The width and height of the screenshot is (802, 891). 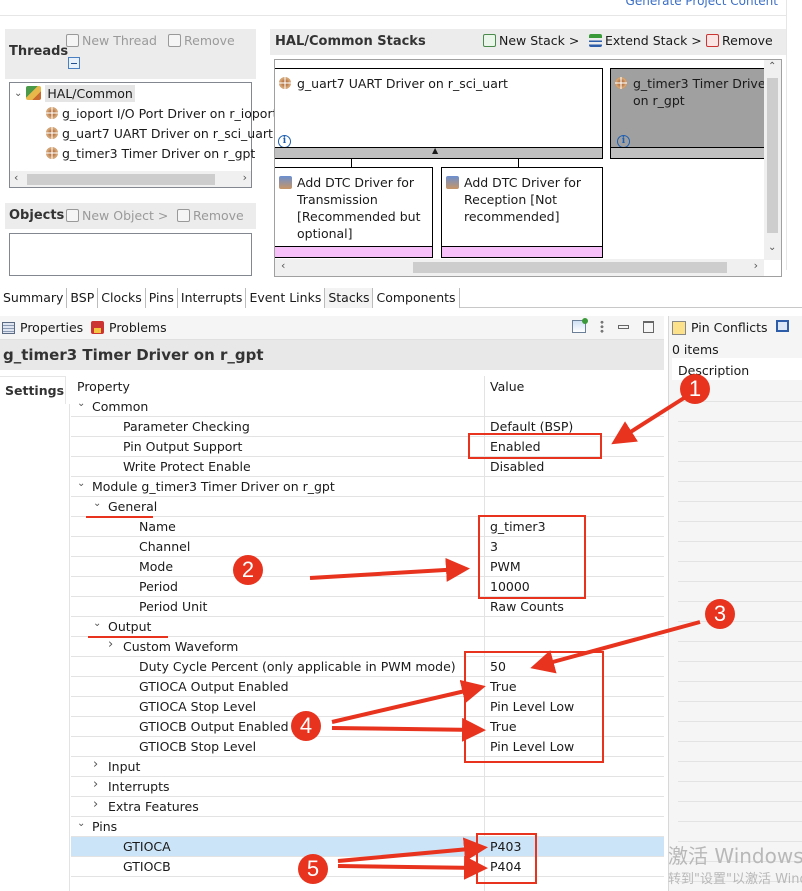 I want to click on tab-clocks: Clocks, so click(x=122, y=298).